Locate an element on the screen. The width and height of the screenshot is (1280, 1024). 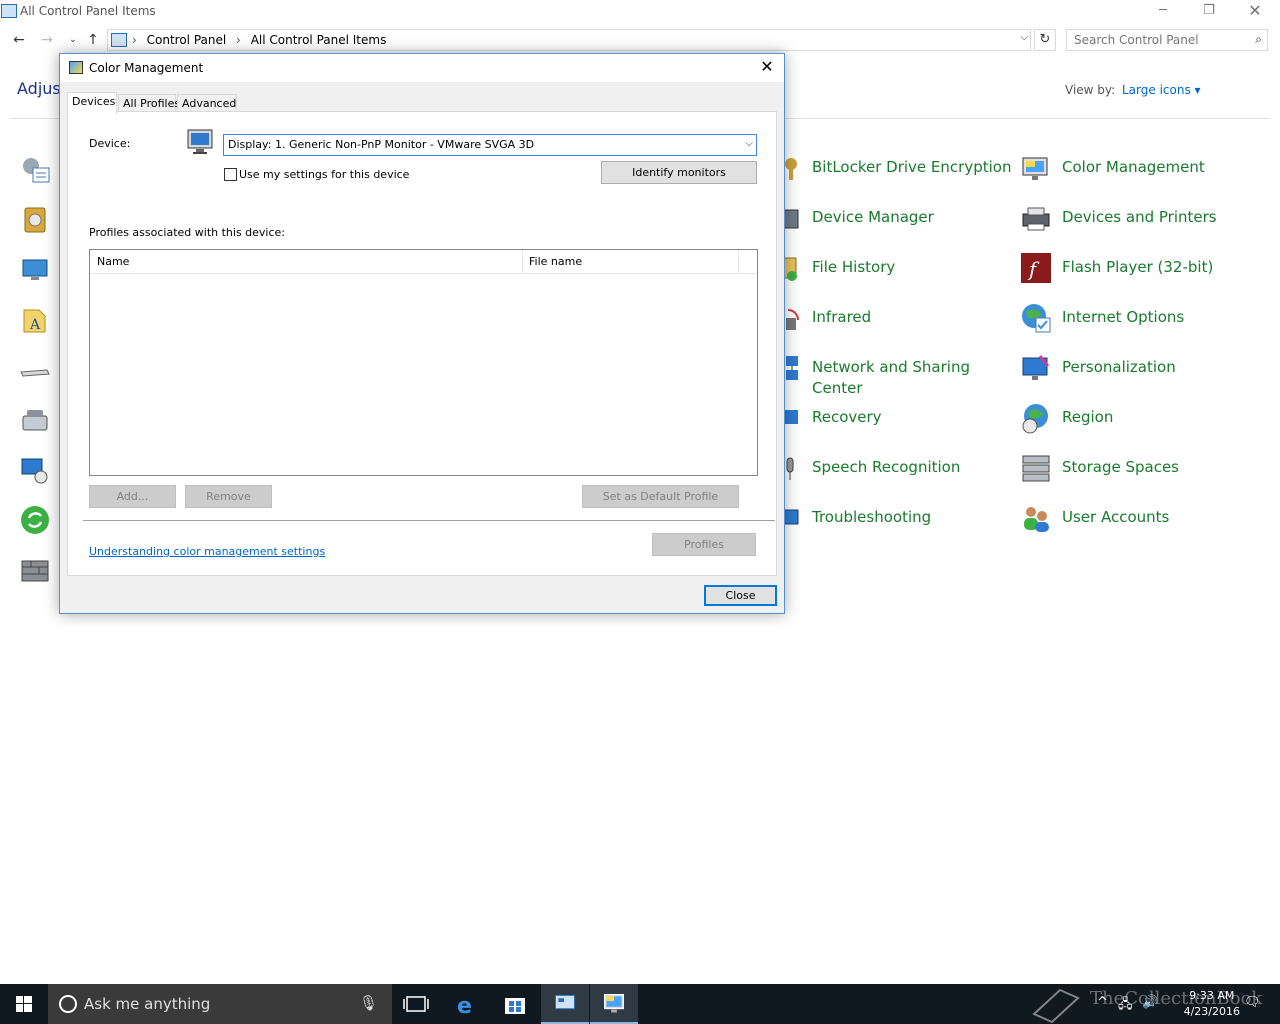
microphone-icon: 🎙 is located at coordinates (368, 1003).